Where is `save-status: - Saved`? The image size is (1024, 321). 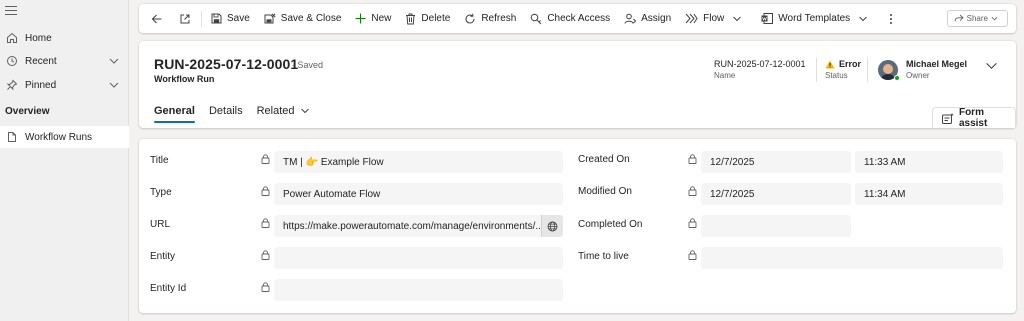 save-status: - Saved is located at coordinates (308, 65).